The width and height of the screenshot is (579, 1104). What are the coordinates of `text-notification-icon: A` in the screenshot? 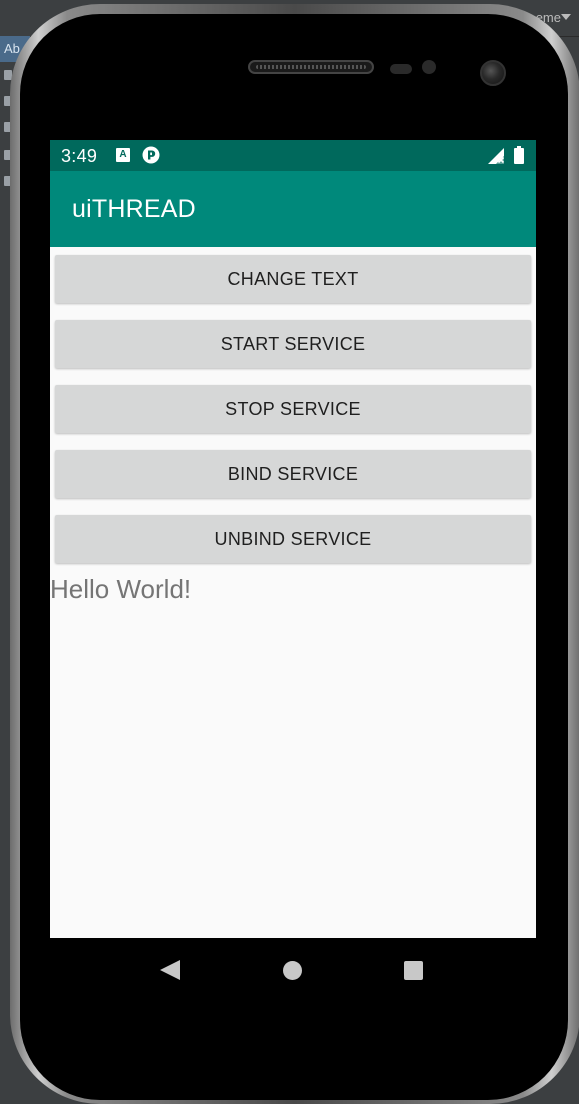 It's located at (123, 155).